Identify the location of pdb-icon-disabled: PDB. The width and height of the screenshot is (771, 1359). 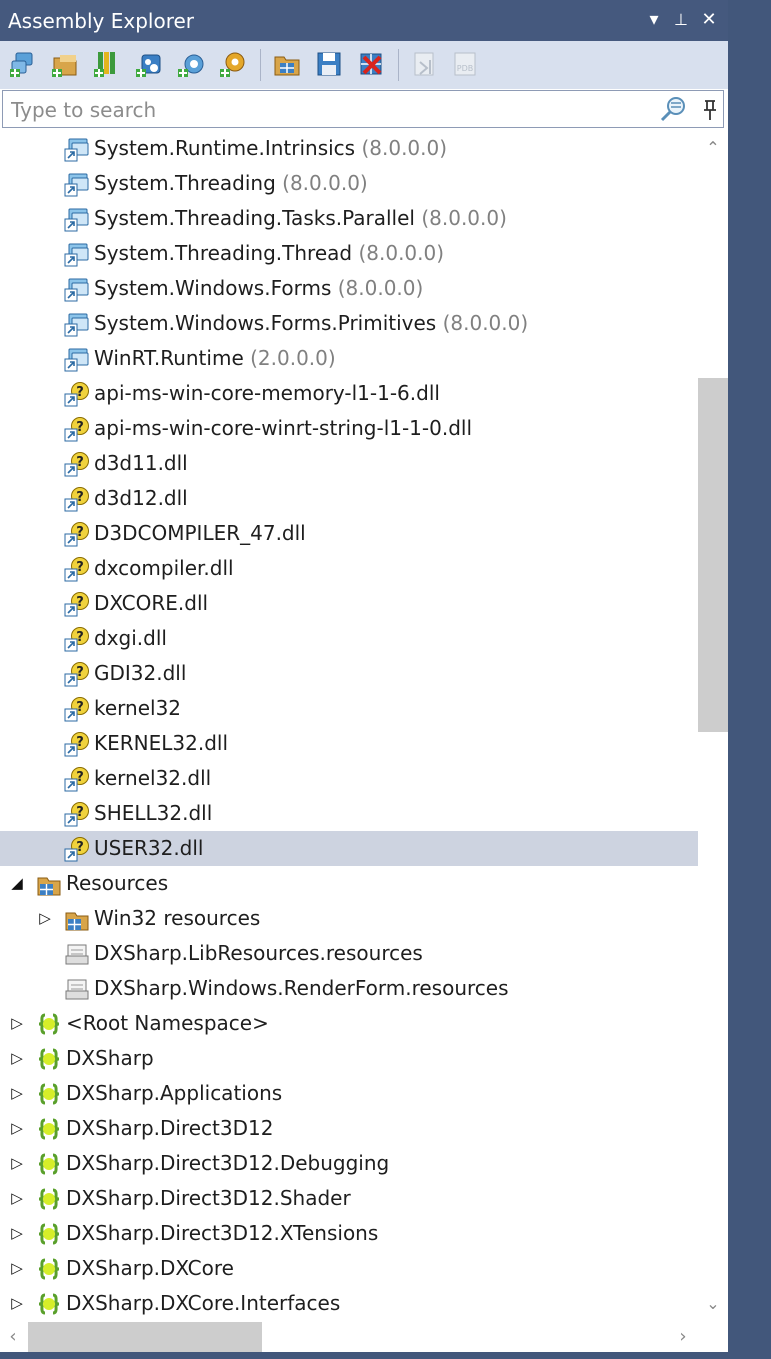
(465, 64).